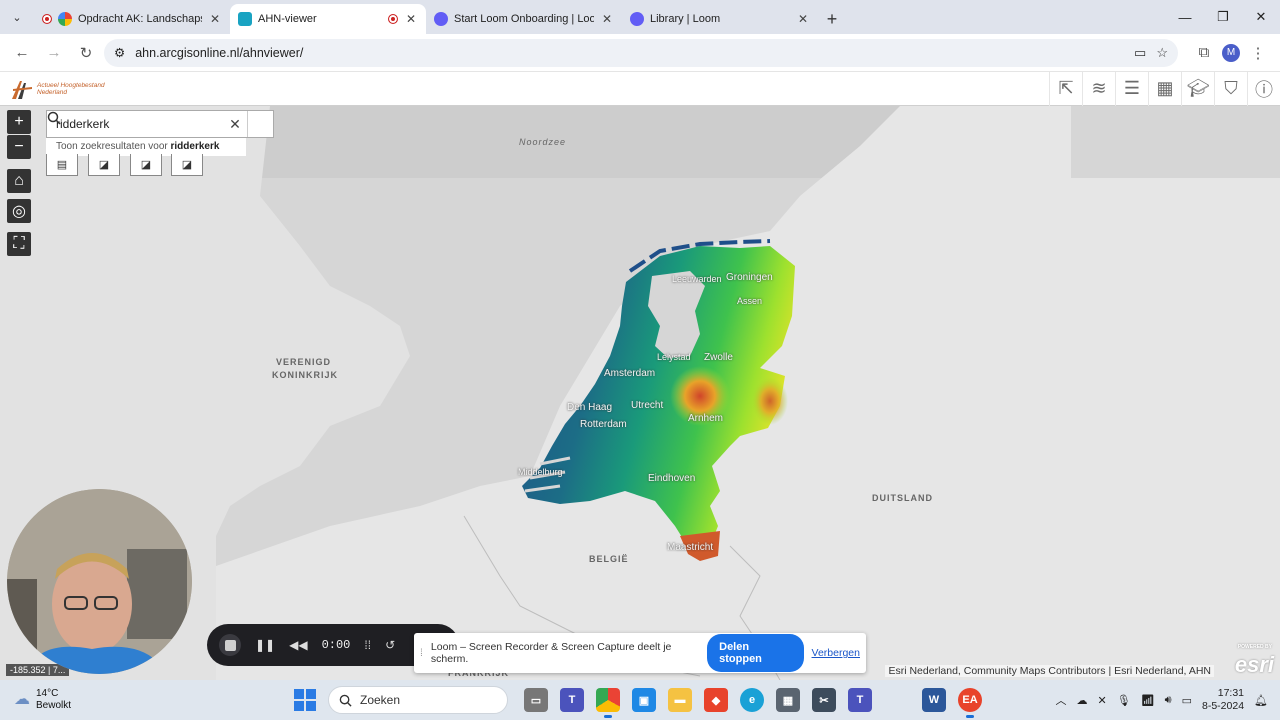  Describe the element at coordinates (19, 211) in the screenshot. I see `locate-button: ◎` at that location.